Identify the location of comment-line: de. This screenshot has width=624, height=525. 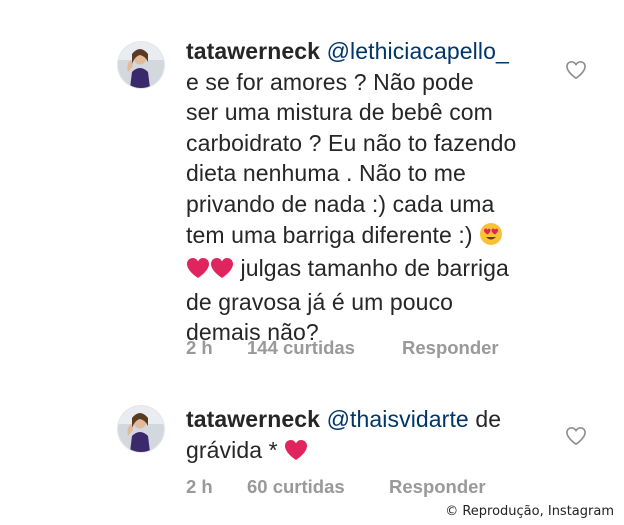
(488, 419).